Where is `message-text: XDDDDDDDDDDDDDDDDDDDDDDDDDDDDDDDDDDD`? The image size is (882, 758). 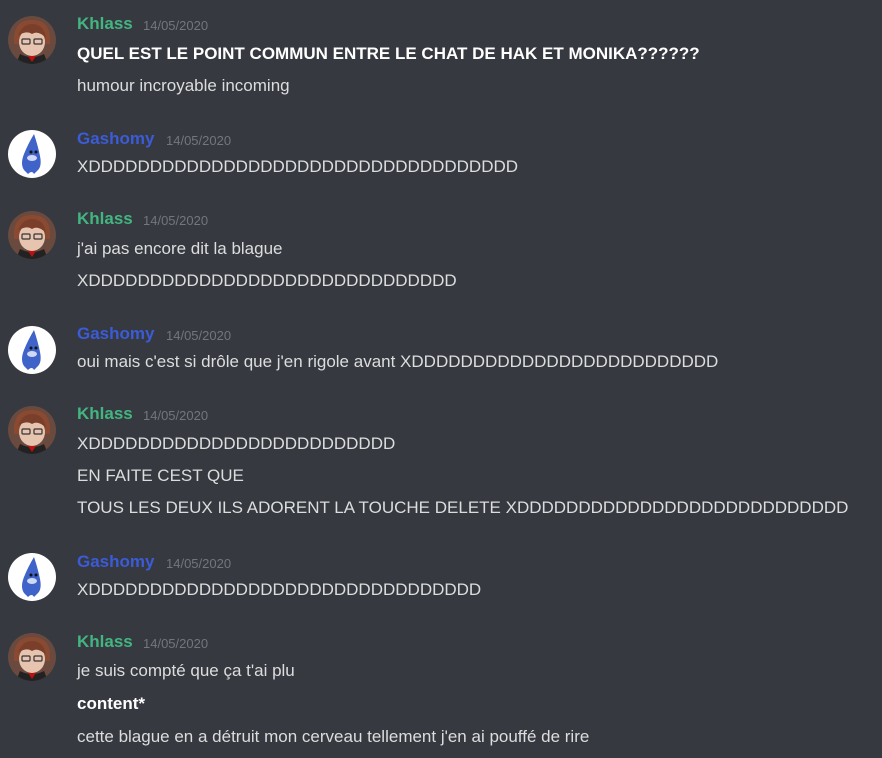 message-text: XDDDDDDDDDDDDDDDDDDDDDDDDDDDDDDDDDDD is located at coordinates (298, 166).